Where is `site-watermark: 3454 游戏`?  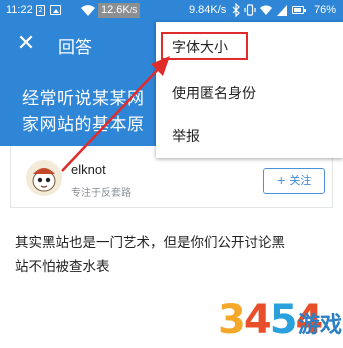
site-watermark: 3454 游戏 is located at coordinates (280, 320).